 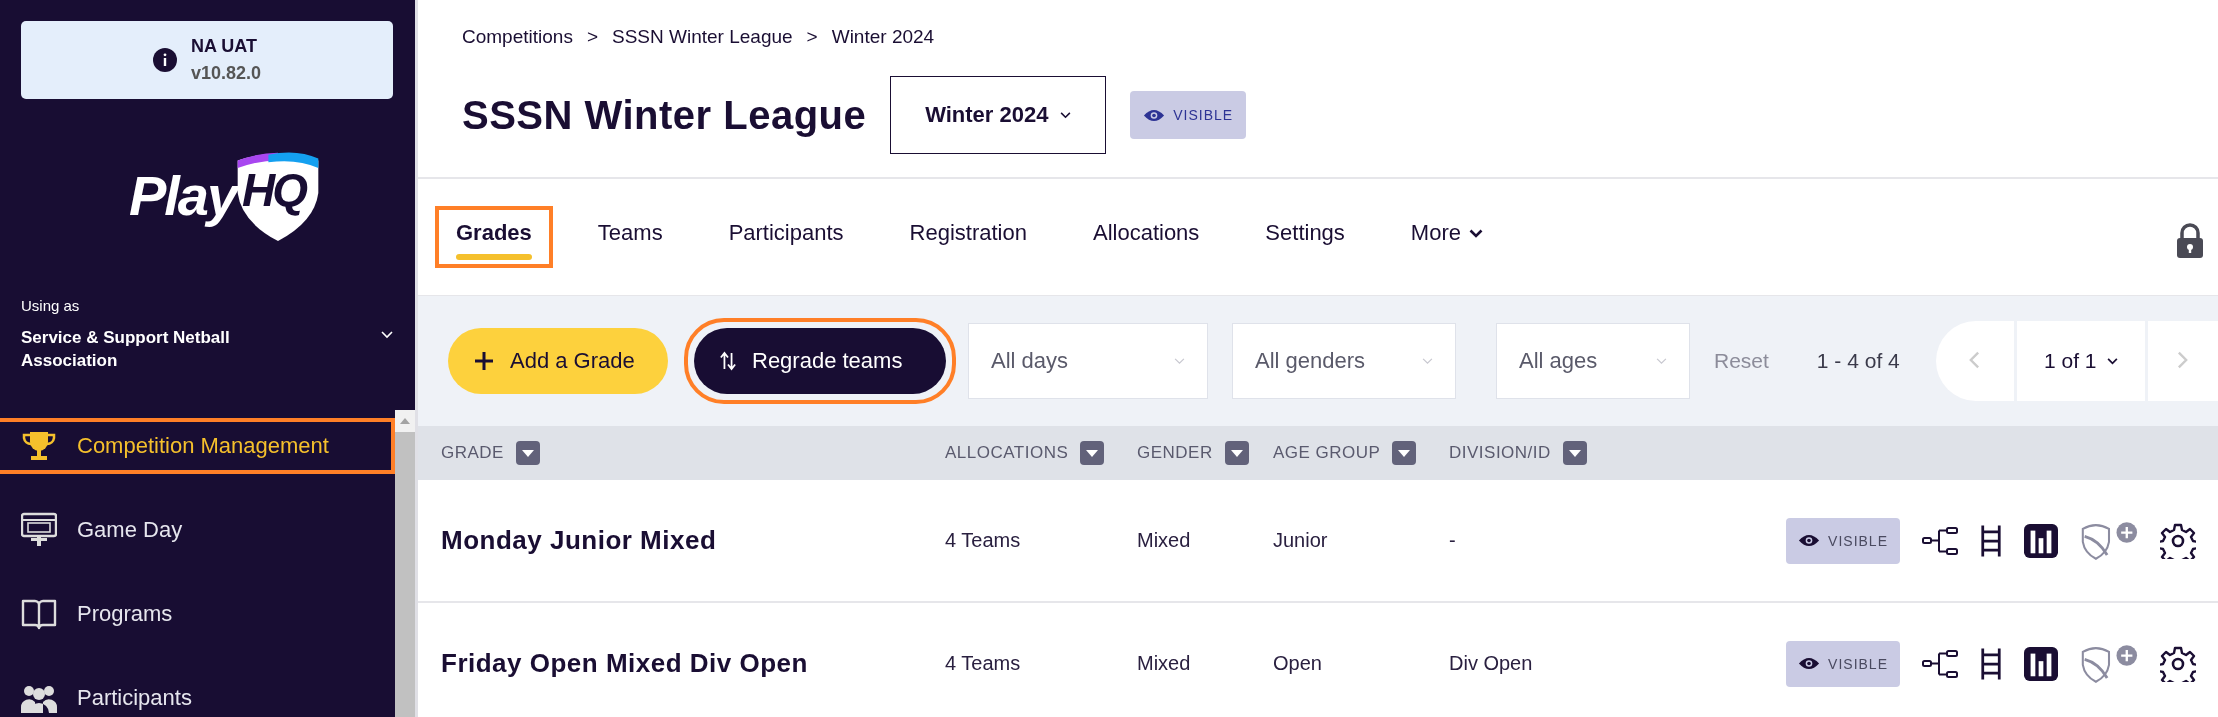 What do you see at coordinates (1453, 540) in the screenshot?
I see `table-cell-text: -` at bounding box center [1453, 540].